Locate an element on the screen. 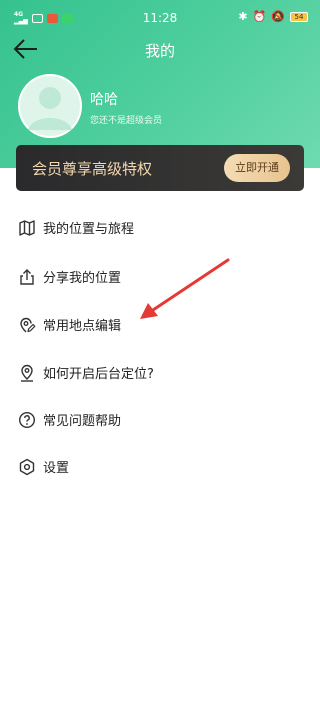  share-icon is located at coordinates (27, 277).